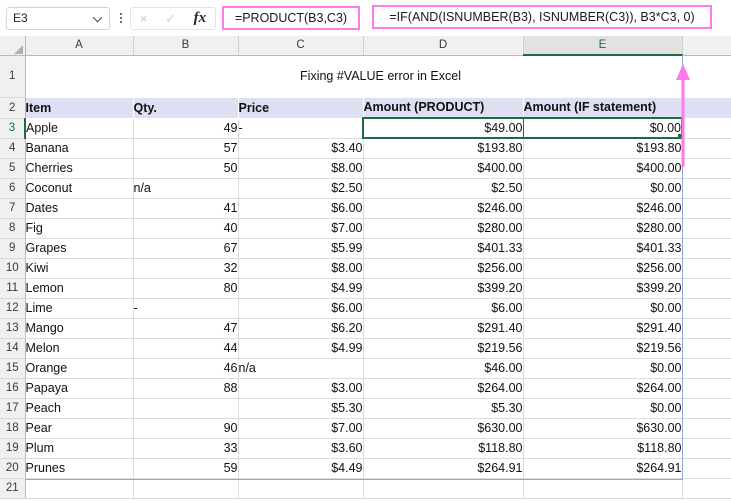 Image resolution: width=731 pixels, height=501 pixels. I want to click on cell-item-3: Apple, so click(79, 128).